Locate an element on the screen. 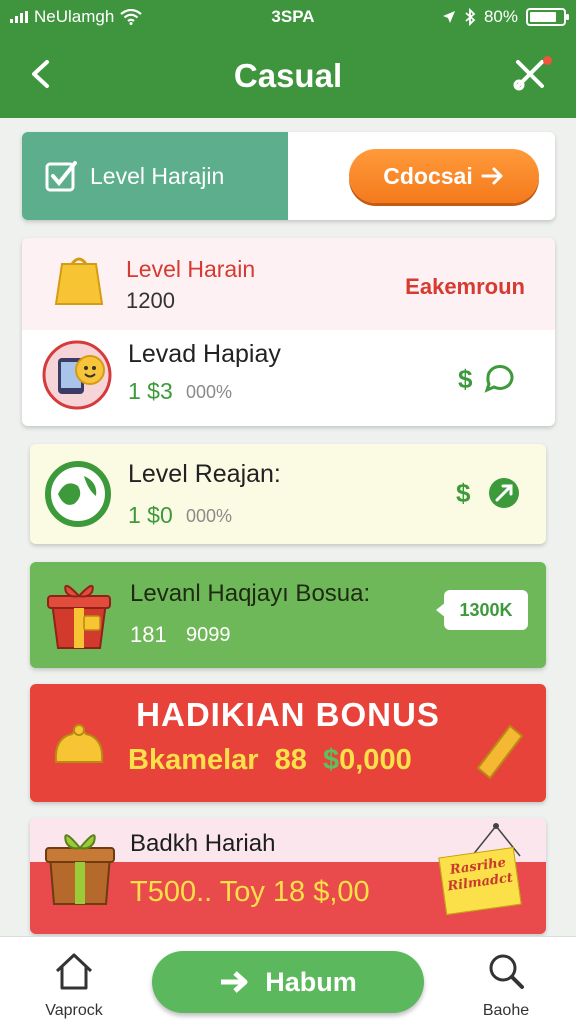 This screenshot has height=1024, width=576. dollar-link-icon: $ is located at coordinates (487, 493).